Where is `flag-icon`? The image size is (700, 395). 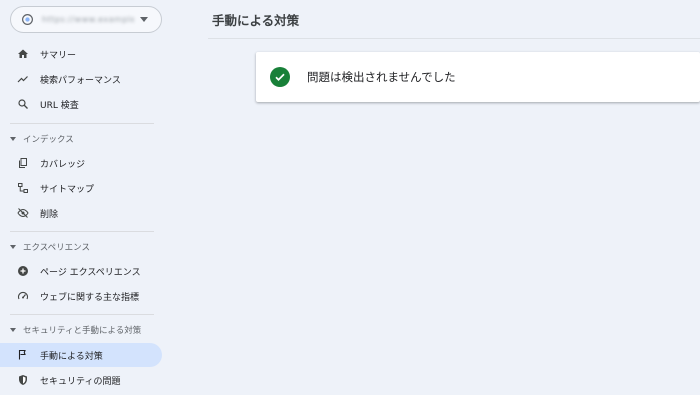
flag-icon is located at coordinates (23, 355).